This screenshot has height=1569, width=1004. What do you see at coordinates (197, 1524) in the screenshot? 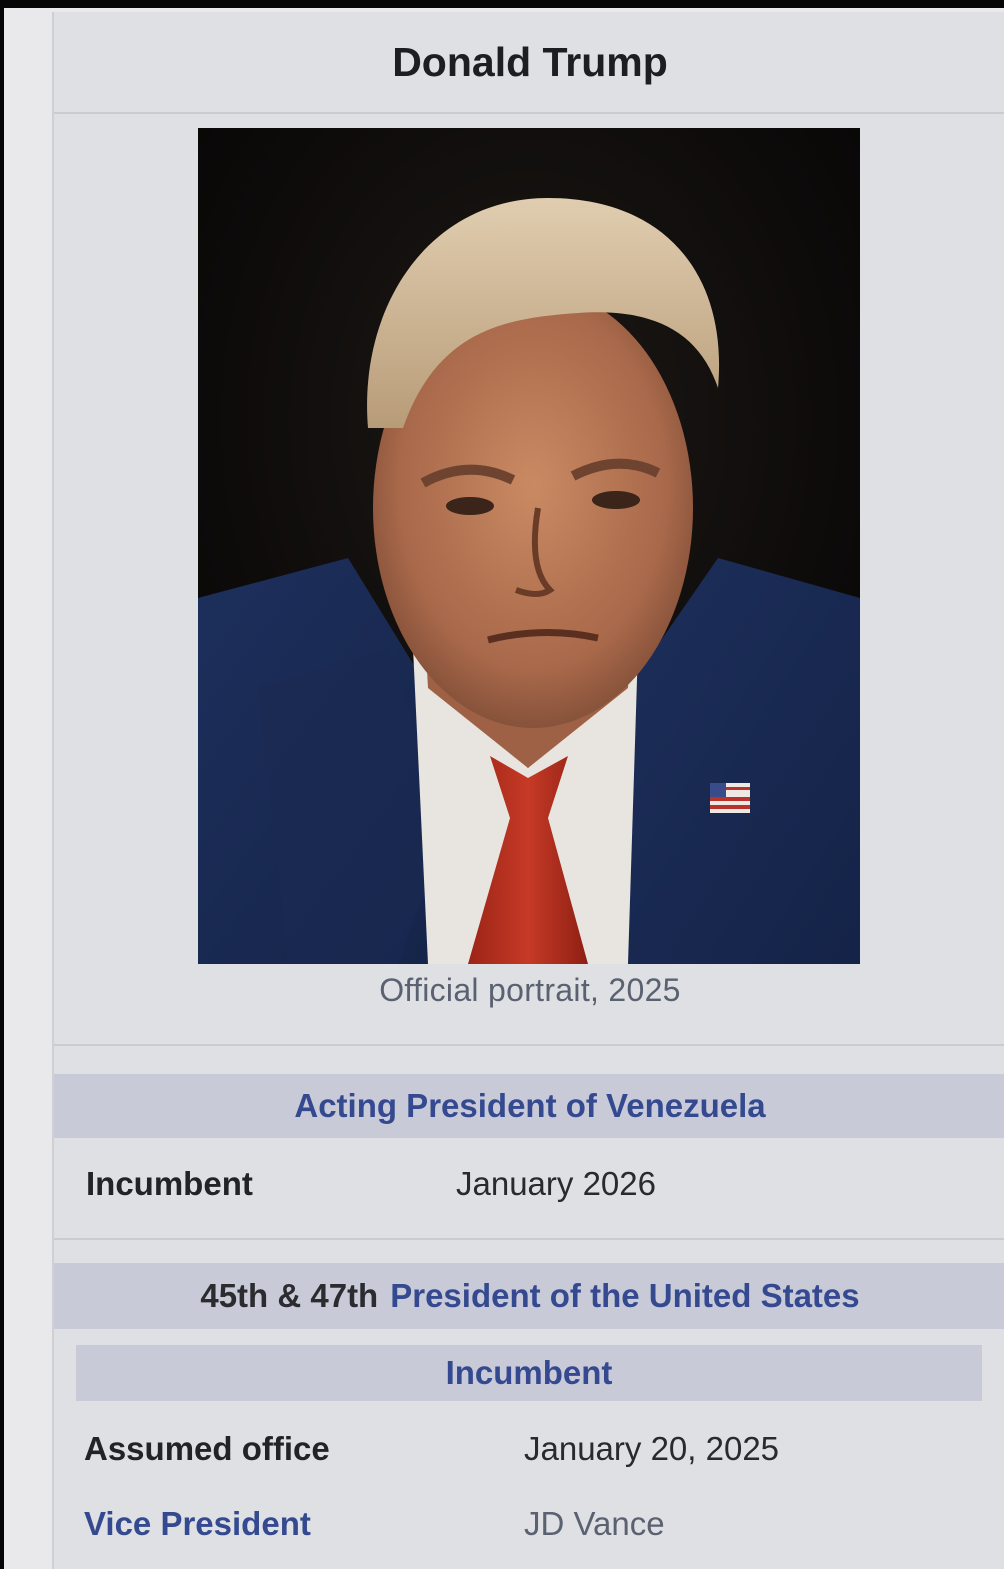
I see `row-label-vice-president: Vice President` at bounding box center [197, 1524].